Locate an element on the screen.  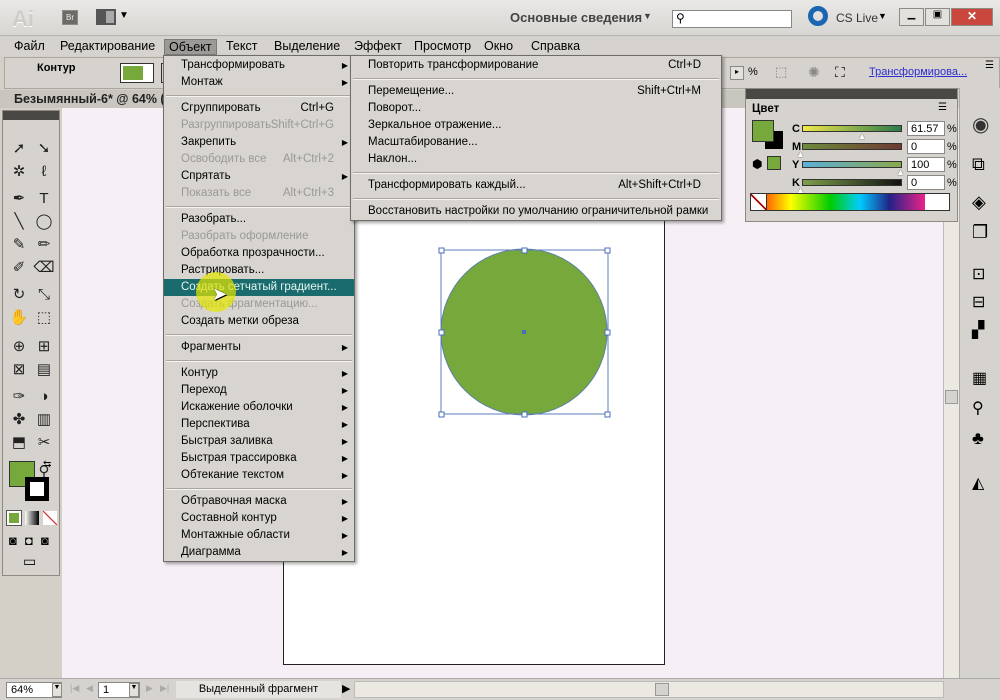
fill-swatch is located at coordinates (763, 131).